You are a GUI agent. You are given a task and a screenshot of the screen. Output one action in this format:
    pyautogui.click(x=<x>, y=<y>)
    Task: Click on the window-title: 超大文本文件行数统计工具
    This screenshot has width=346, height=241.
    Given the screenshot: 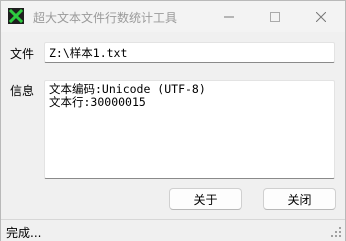 What is the action you would take?
    pyautogui.click(x=105, y=18)
    